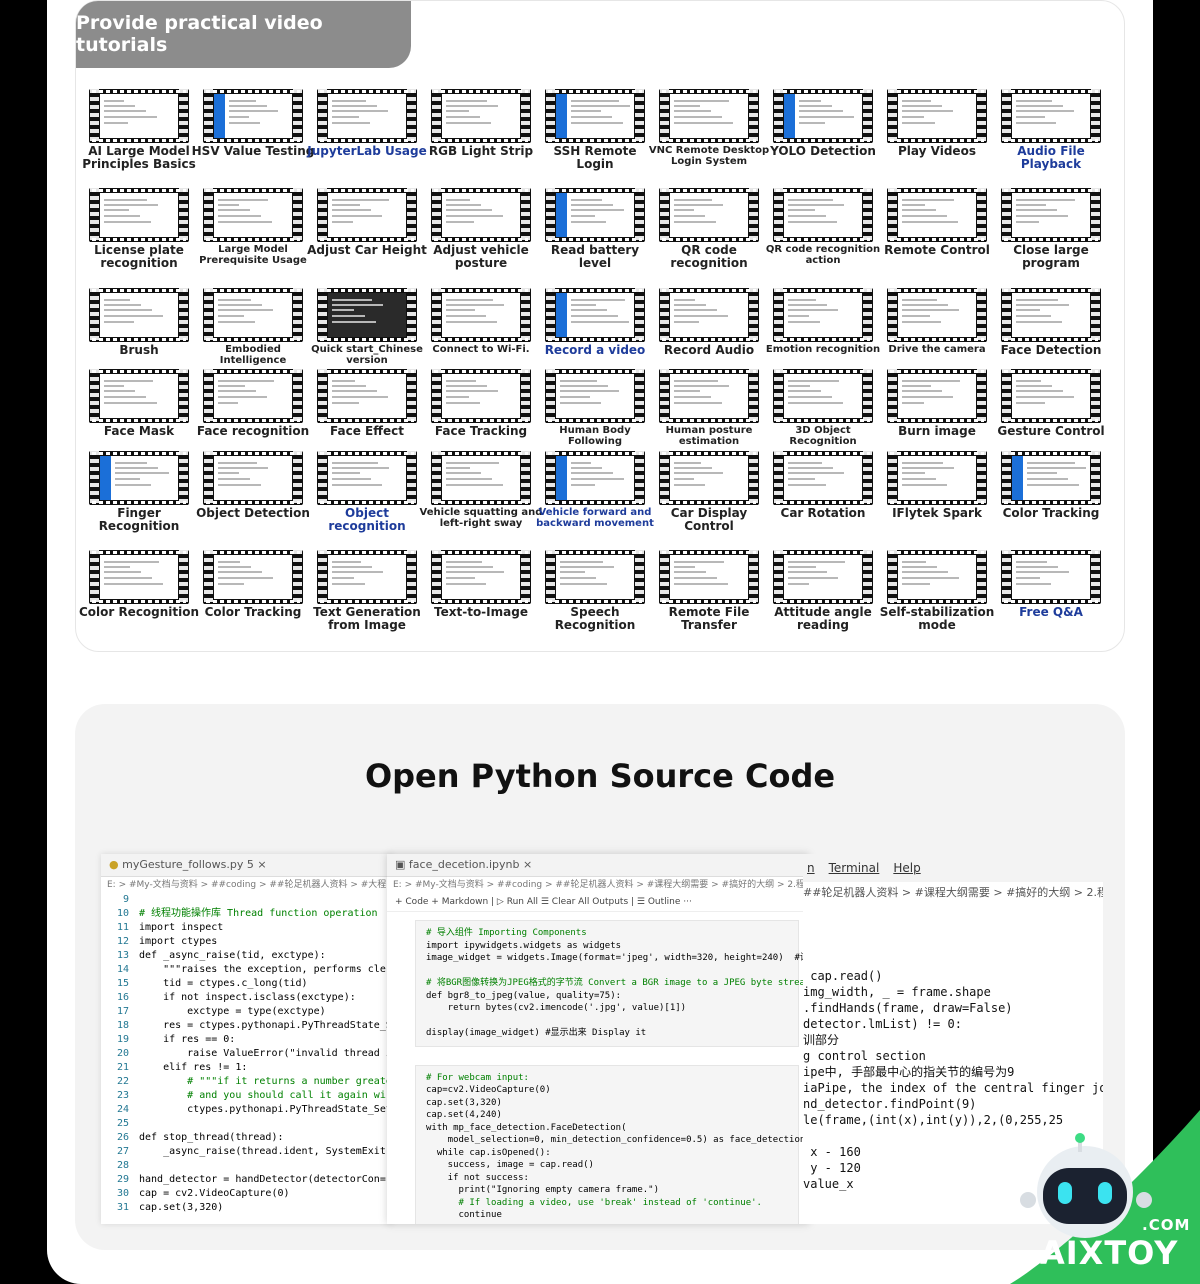 This screenshot has width=1200, height=1284. Describe the element at coordinates (709, 493) in the screenshot. I see `tutorial-tile: Car Display Control` at that location.